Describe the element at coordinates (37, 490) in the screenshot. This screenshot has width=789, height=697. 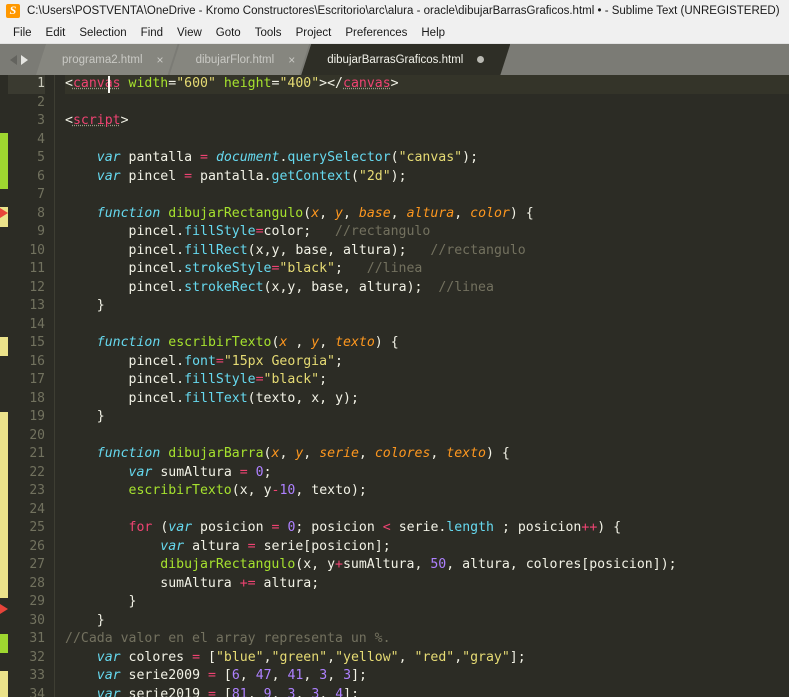
I see `line-number: 23` at that location.